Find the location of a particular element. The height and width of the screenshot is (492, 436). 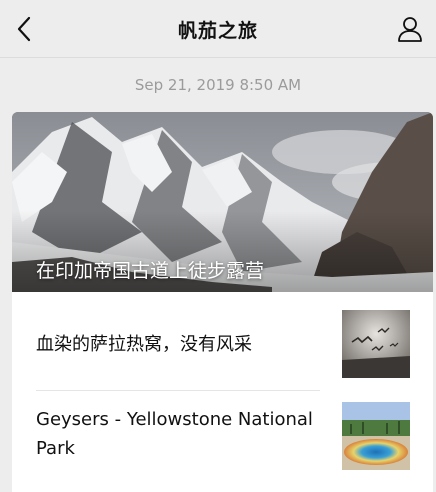

chevron-left-icon is located at coordinates (24, 29).